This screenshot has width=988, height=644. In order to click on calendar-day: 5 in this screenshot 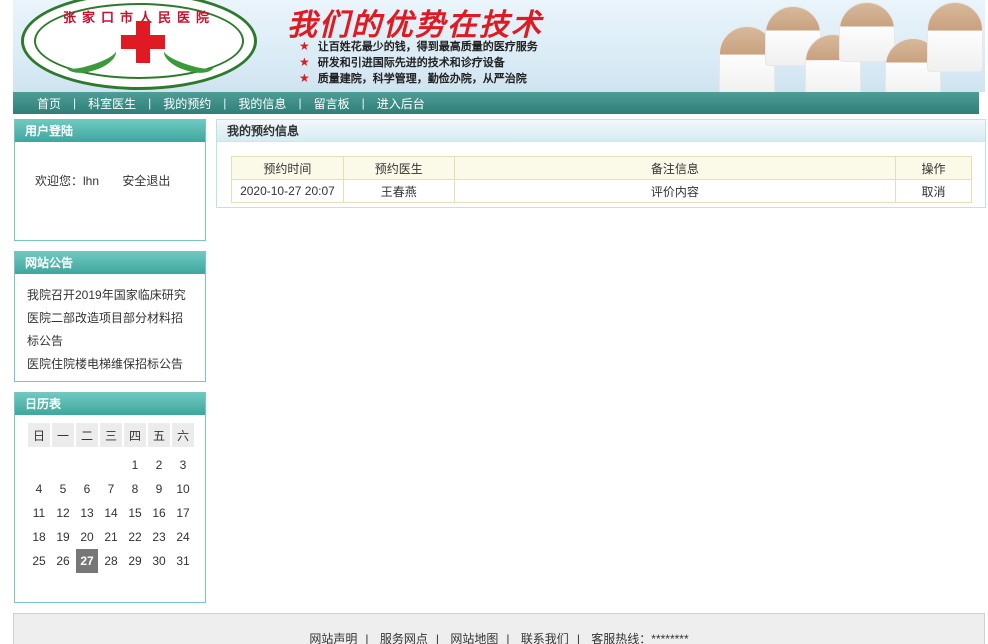, I will do `click(63, 489)`.